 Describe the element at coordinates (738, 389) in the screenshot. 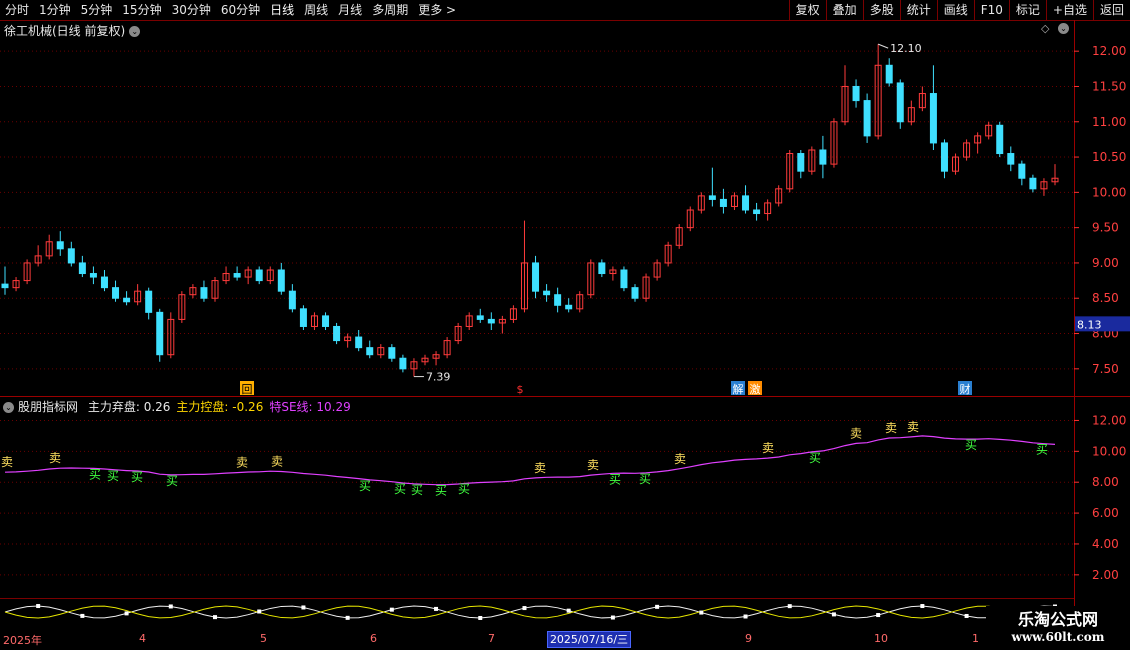

I see `event-marker-2: 解` at that location.